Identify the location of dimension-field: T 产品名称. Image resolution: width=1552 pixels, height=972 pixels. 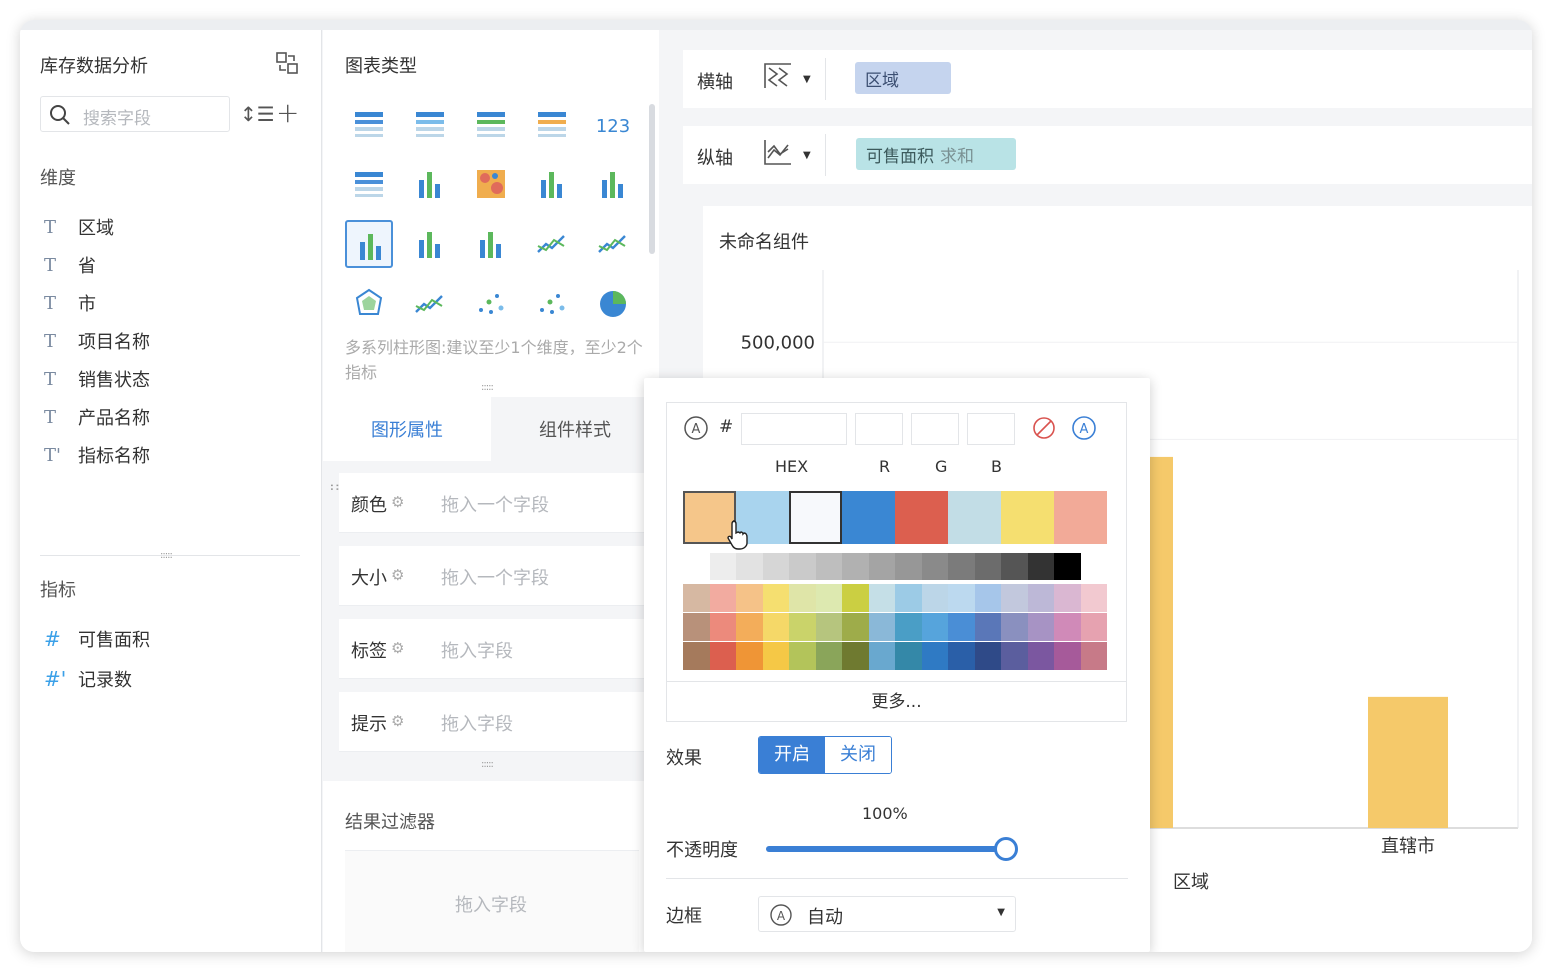
(97, 417).